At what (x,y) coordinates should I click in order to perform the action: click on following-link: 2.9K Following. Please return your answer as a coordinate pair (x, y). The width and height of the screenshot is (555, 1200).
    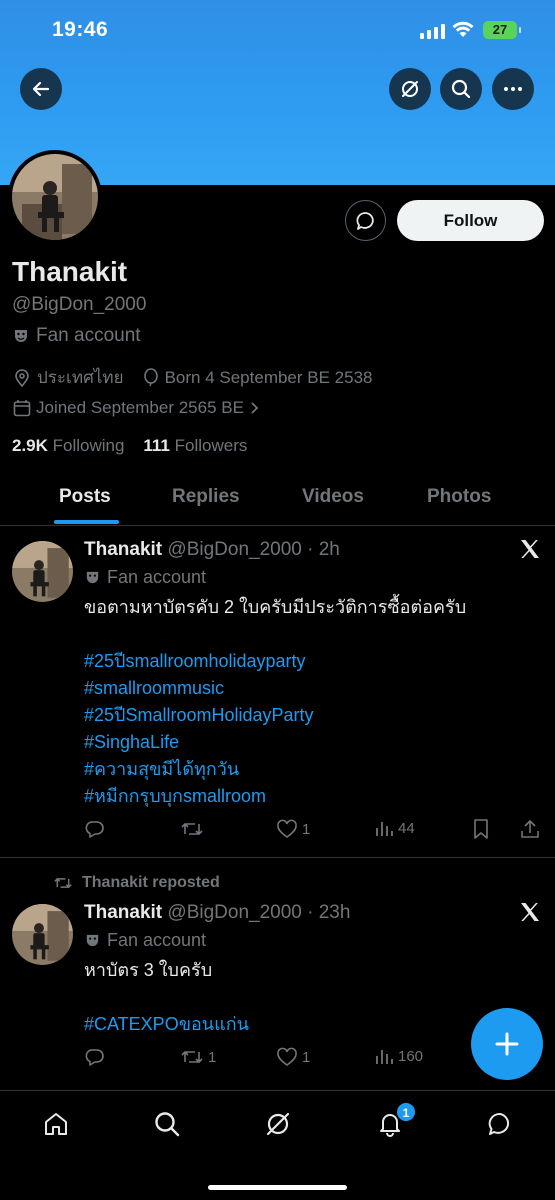
    Looking at the image, I should click on (68, 445).